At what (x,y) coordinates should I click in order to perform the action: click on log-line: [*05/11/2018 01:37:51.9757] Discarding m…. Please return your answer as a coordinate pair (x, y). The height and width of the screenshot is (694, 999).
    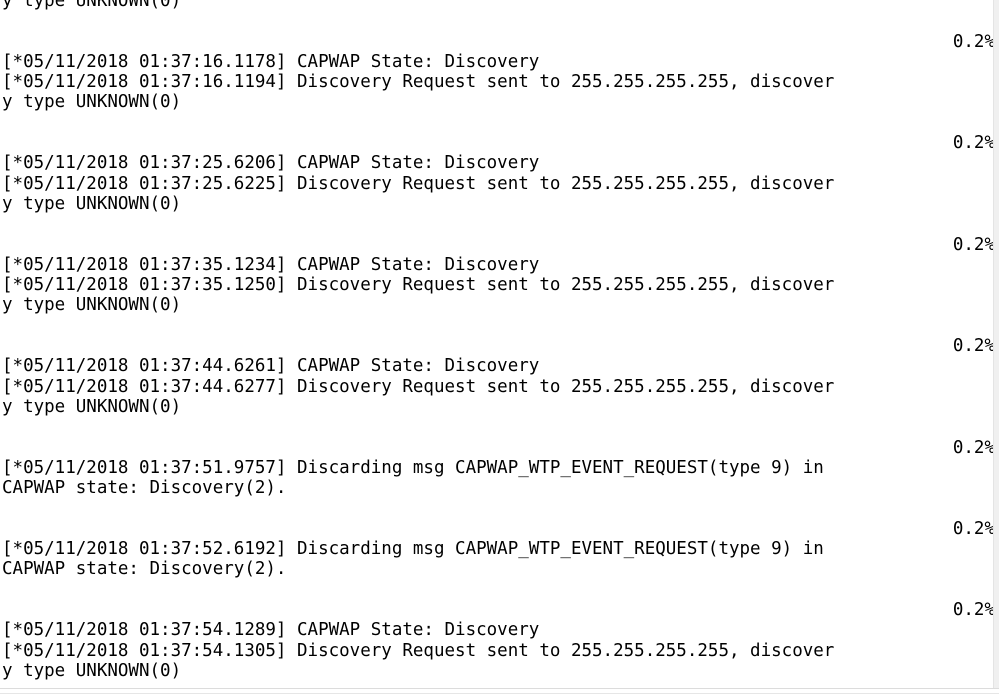
    Looking at the image, I should click on (413, 467).